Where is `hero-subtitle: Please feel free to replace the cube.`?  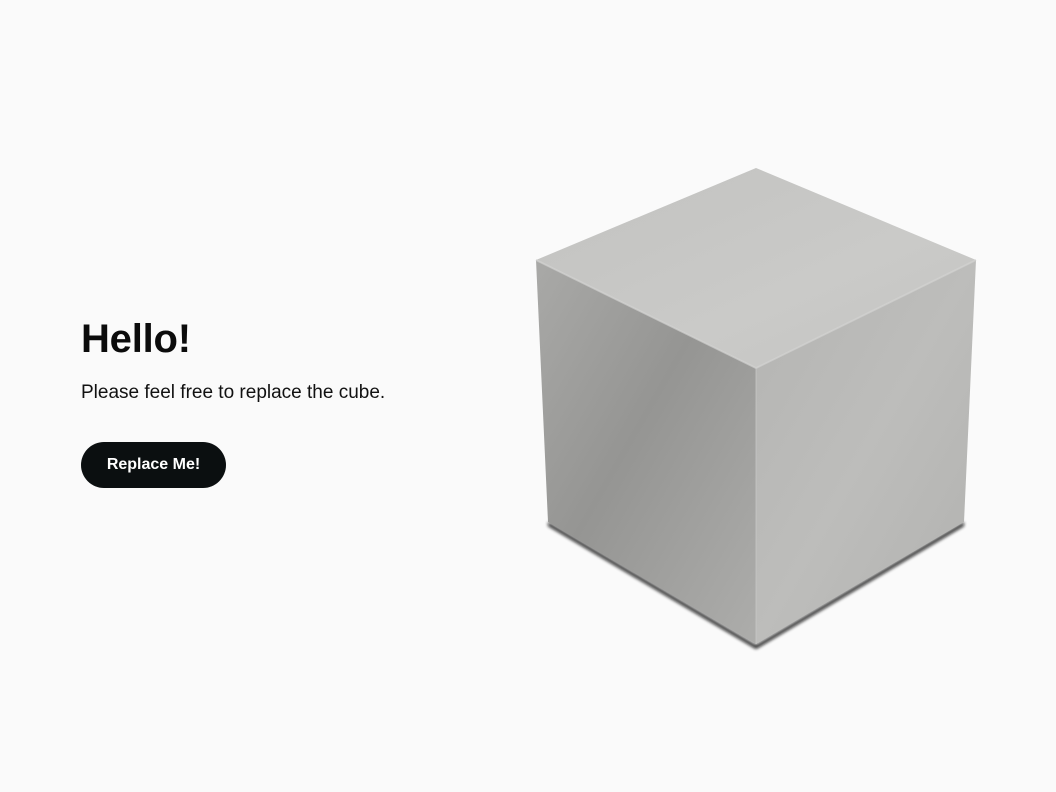 hero-subtitle: Please feel free to replace the cube. is located at coordinates (233, 392).